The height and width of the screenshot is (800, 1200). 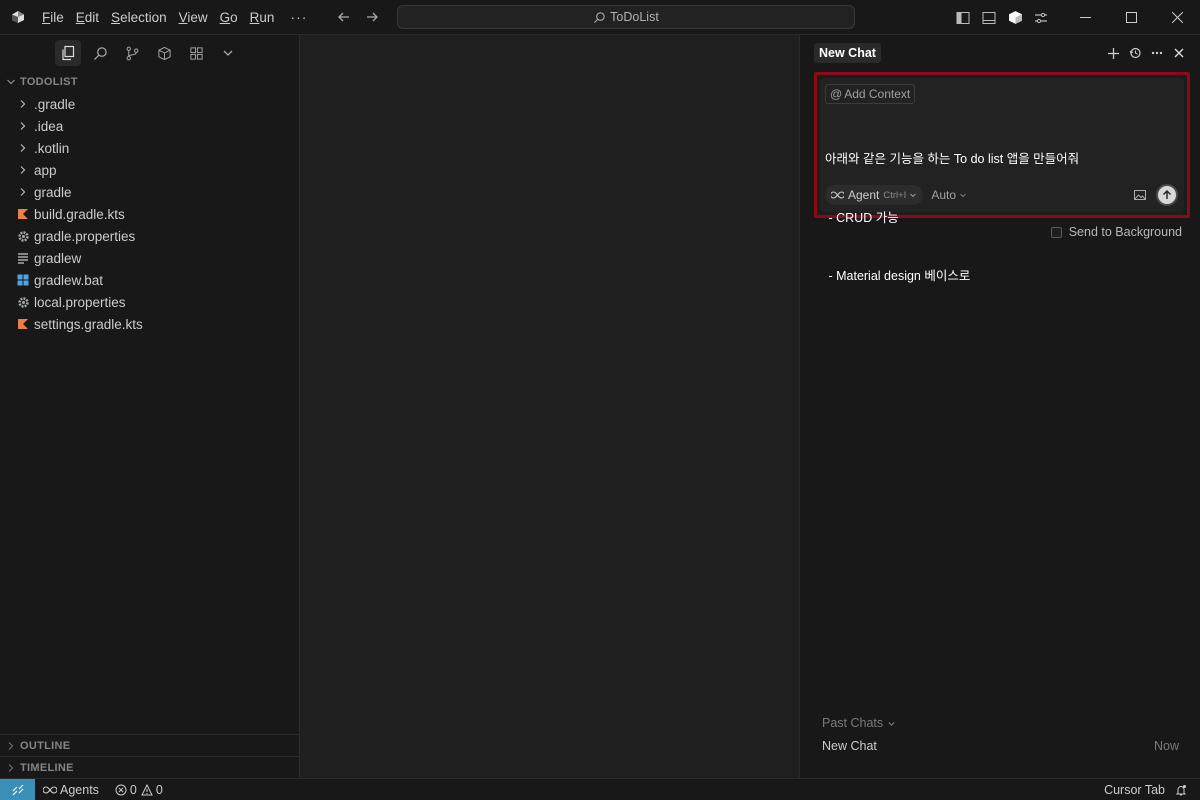 I want to click on tree-item-kotlin-folder: .kotlin, so click(x=149, y=148).